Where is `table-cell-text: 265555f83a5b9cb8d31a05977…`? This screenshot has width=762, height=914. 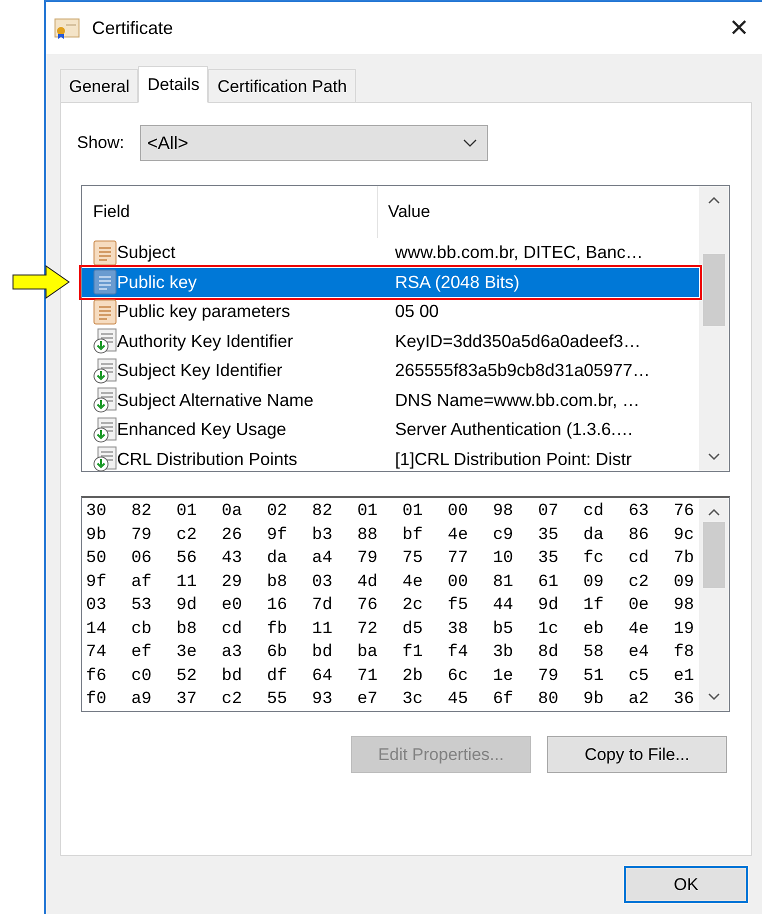 table-cell-text: 265555f83a5b9cb8d31a05977… is located at coordinates (522, 371).